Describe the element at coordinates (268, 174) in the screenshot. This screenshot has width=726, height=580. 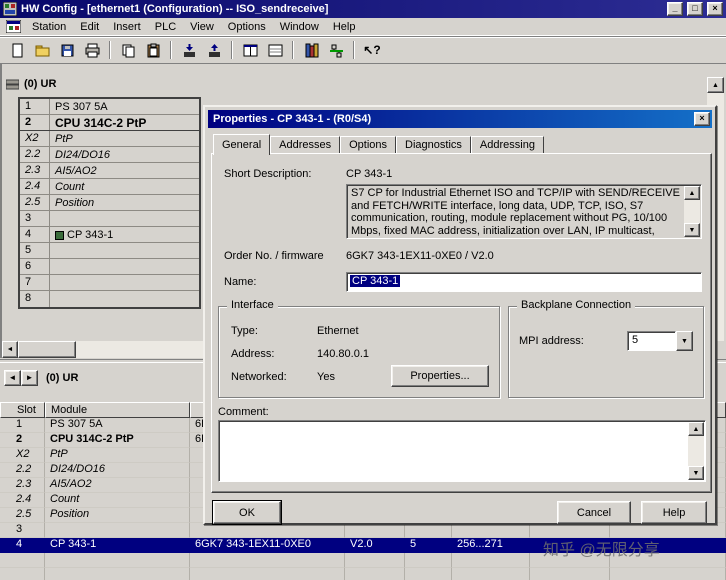
I see `short-description-label: Short Description:` at that location.